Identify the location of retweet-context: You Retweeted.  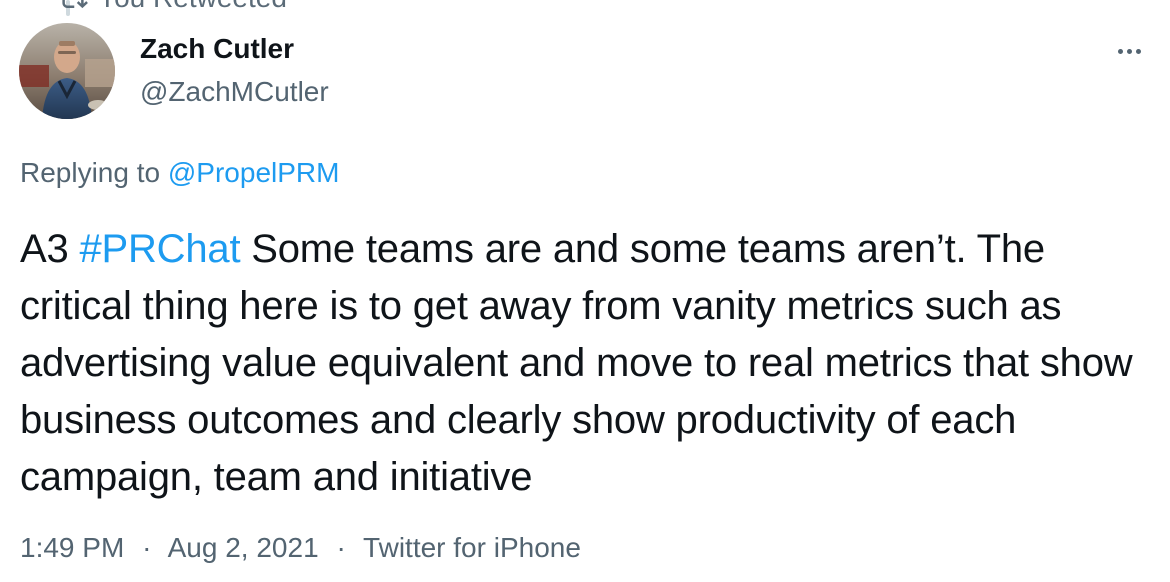
(172, 6).